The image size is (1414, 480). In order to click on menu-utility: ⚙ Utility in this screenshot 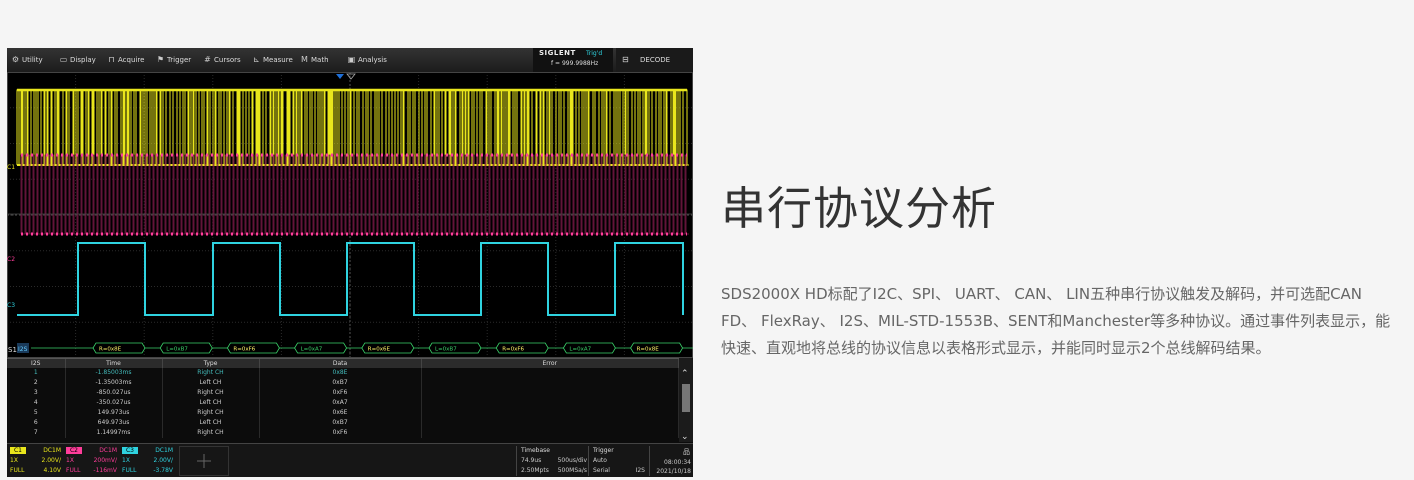, I will do `click(27, 60)`.